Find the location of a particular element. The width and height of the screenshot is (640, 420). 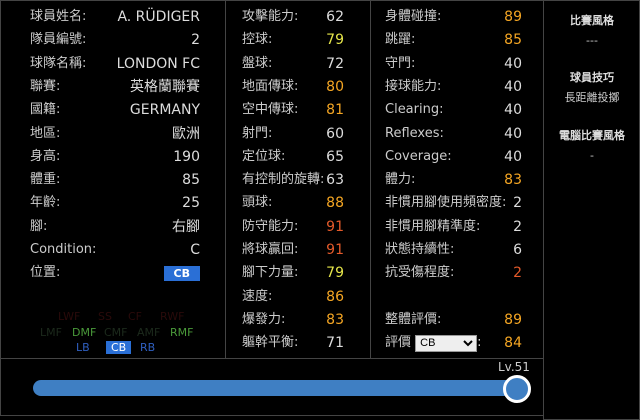

info-value: LONDON FC is located at coordinates (158, 63).